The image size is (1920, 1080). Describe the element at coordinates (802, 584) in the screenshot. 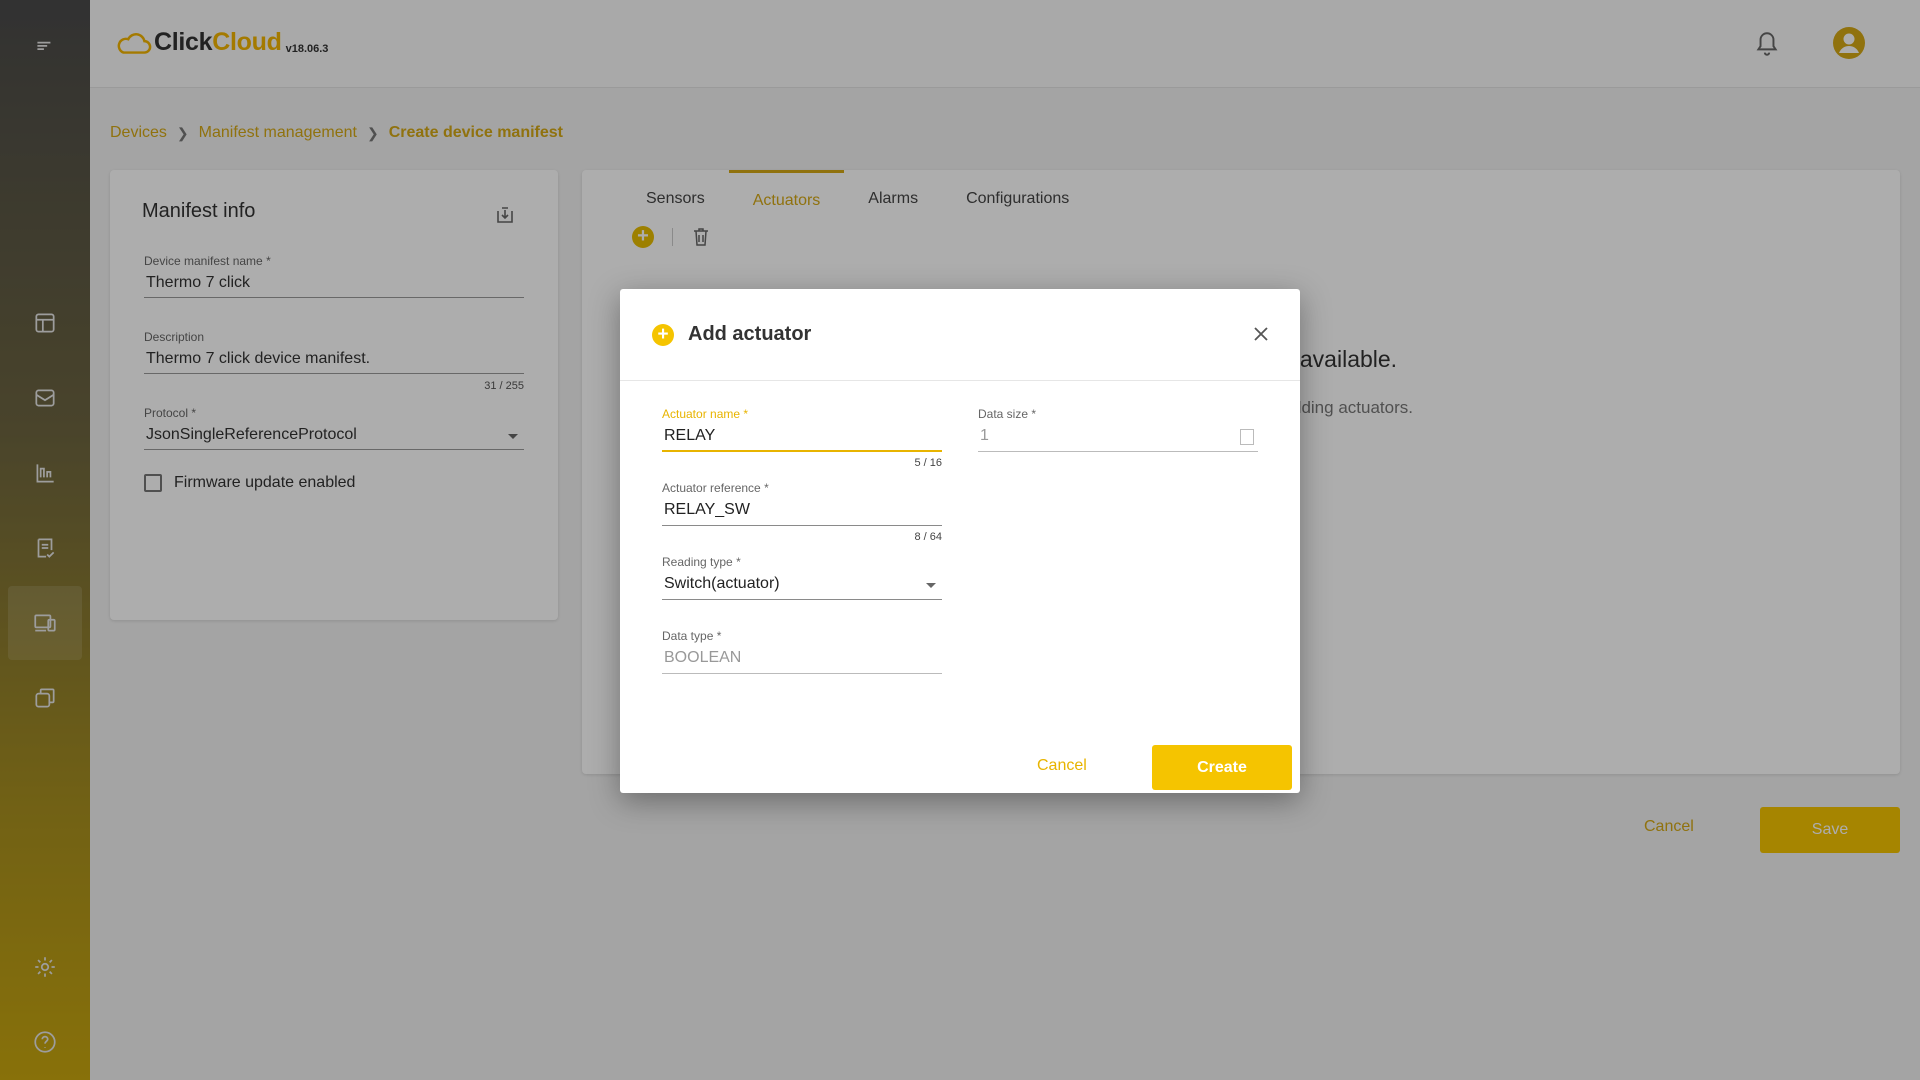

I see `reading-type-select: Switch(actuator)` at that location.